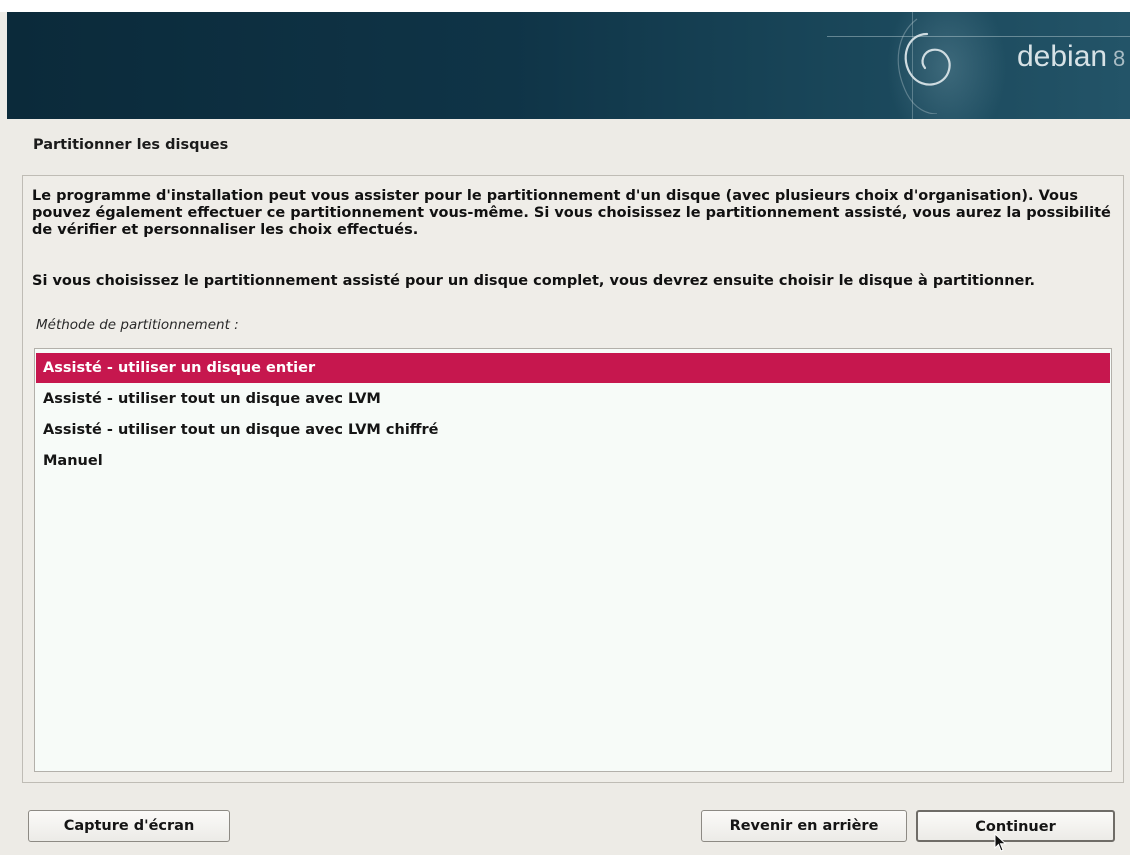 This screenshot has height=855, width=1130. What do you see at coordinates (129, 826) in the screenshot?
I see `screenshot-button: Capture d'écran` at bounding box center [129, 826].